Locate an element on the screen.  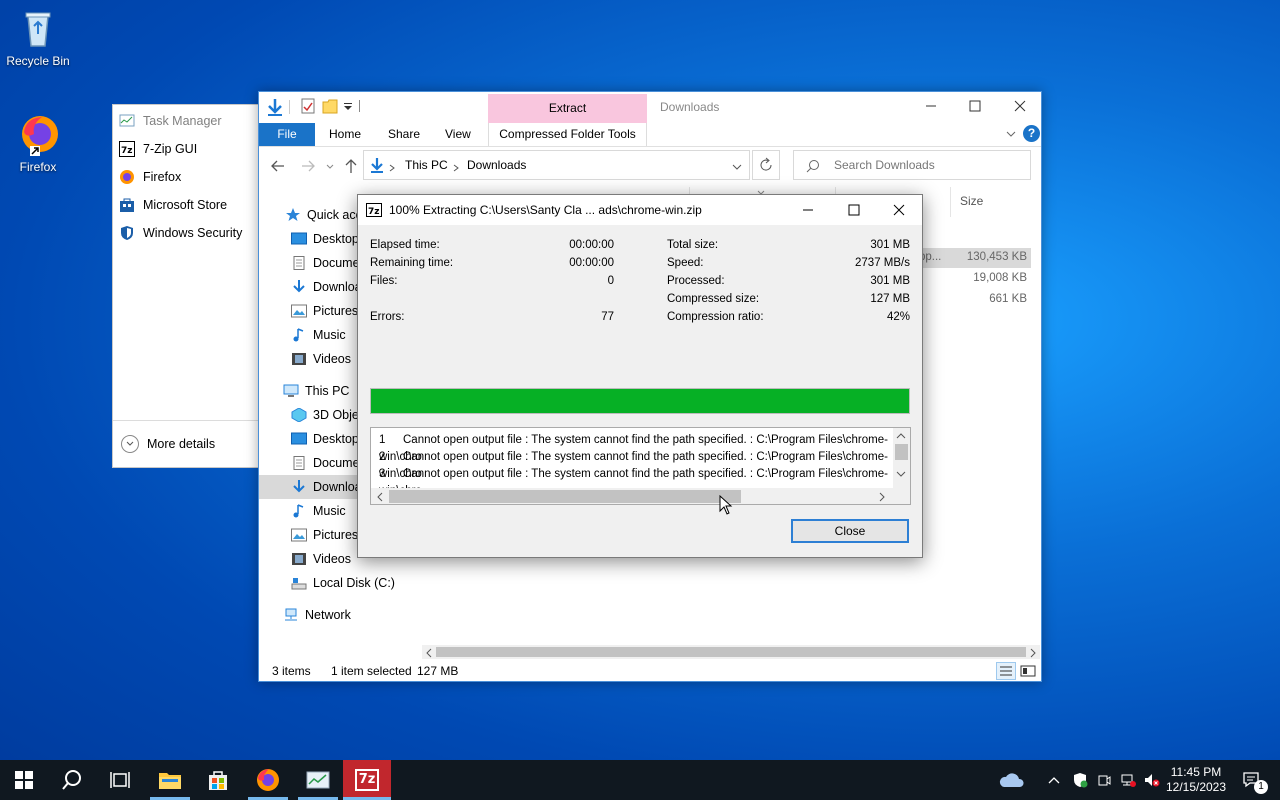
extract-tab: Extract is located at coordinates (567, 108).